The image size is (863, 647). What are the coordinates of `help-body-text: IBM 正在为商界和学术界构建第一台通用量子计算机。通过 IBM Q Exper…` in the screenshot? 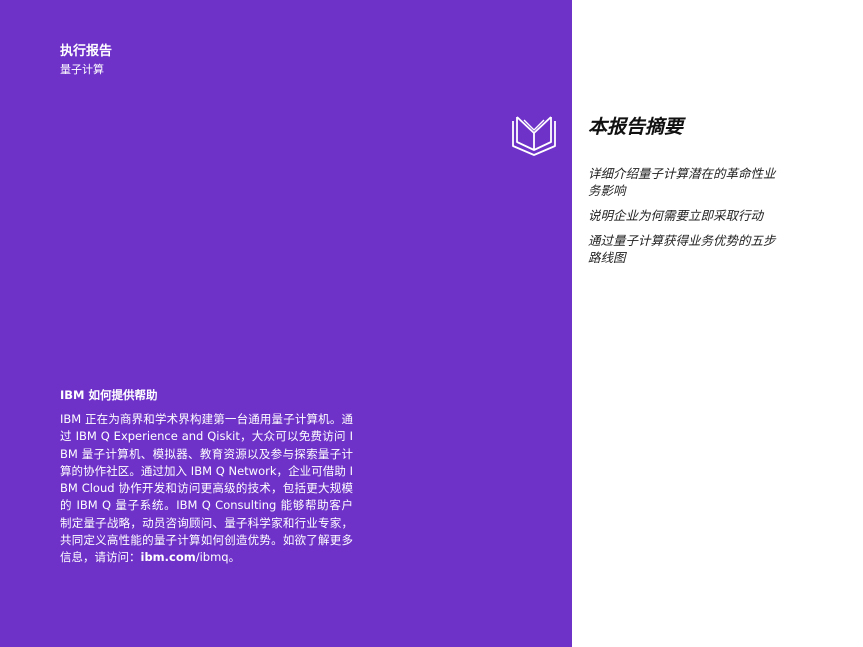 It's located at (206, 488).